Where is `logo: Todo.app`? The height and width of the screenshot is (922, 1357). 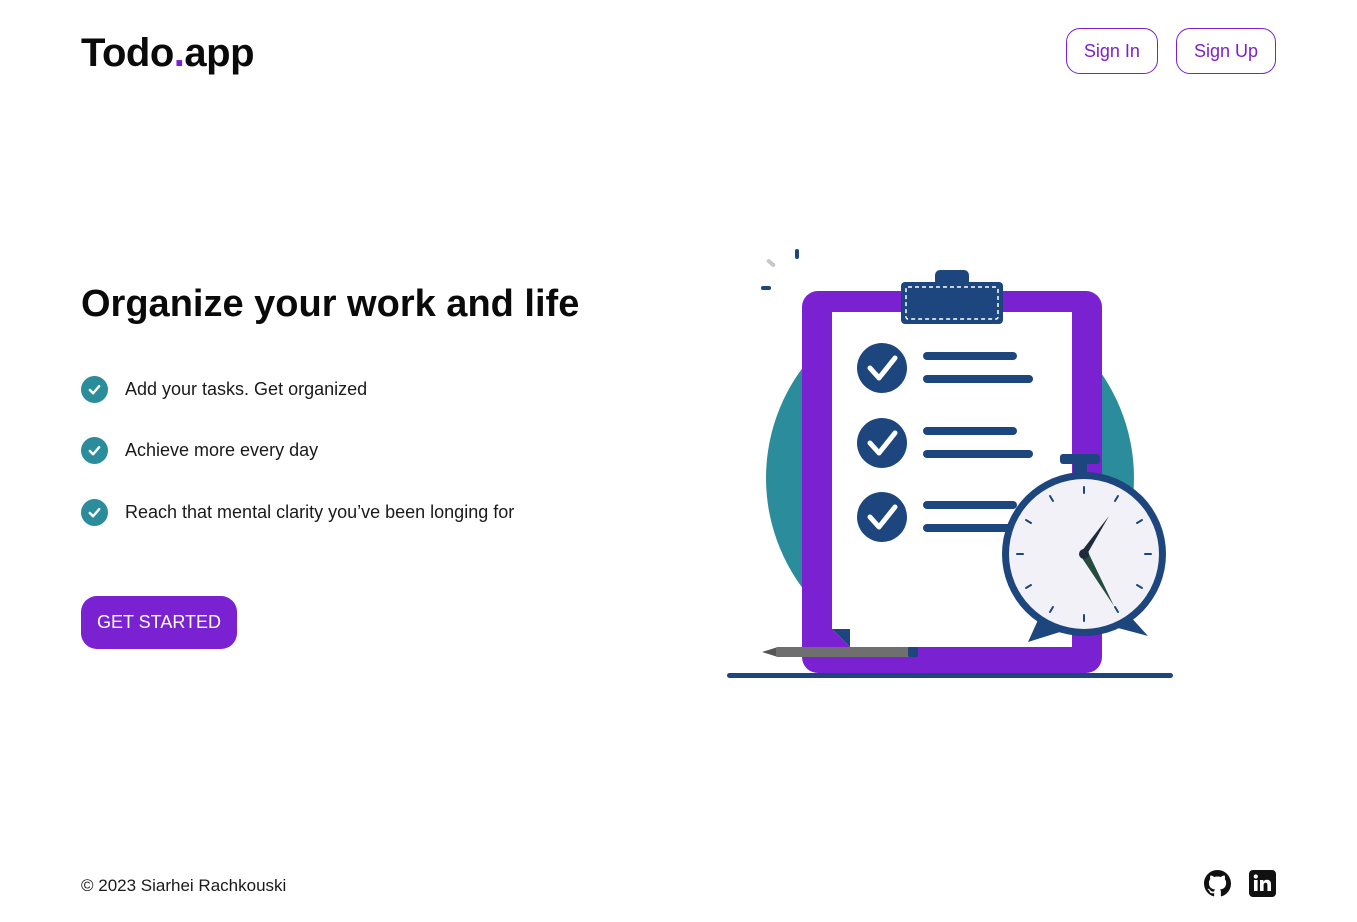 logo: Todo.app is located at coordinates (168, 53).